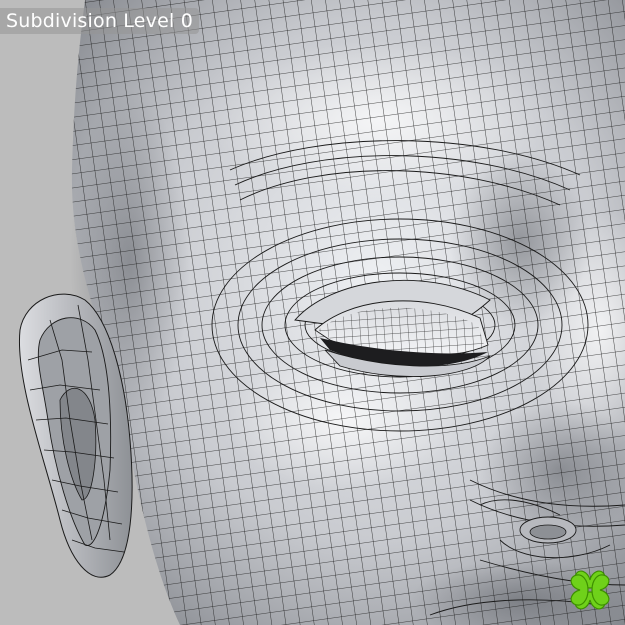 This screenshot has height=625, width=625. What do you see at coordinates (590, 590) in the screenshot?
I see `four-leaf-clover-logo` at bounding box center [590, 590].